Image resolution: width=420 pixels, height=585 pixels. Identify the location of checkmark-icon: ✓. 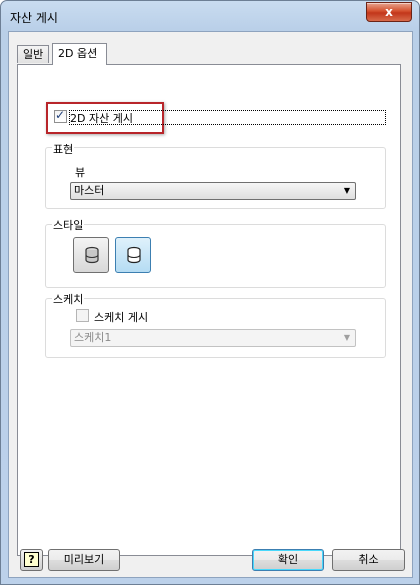
(60, 115).